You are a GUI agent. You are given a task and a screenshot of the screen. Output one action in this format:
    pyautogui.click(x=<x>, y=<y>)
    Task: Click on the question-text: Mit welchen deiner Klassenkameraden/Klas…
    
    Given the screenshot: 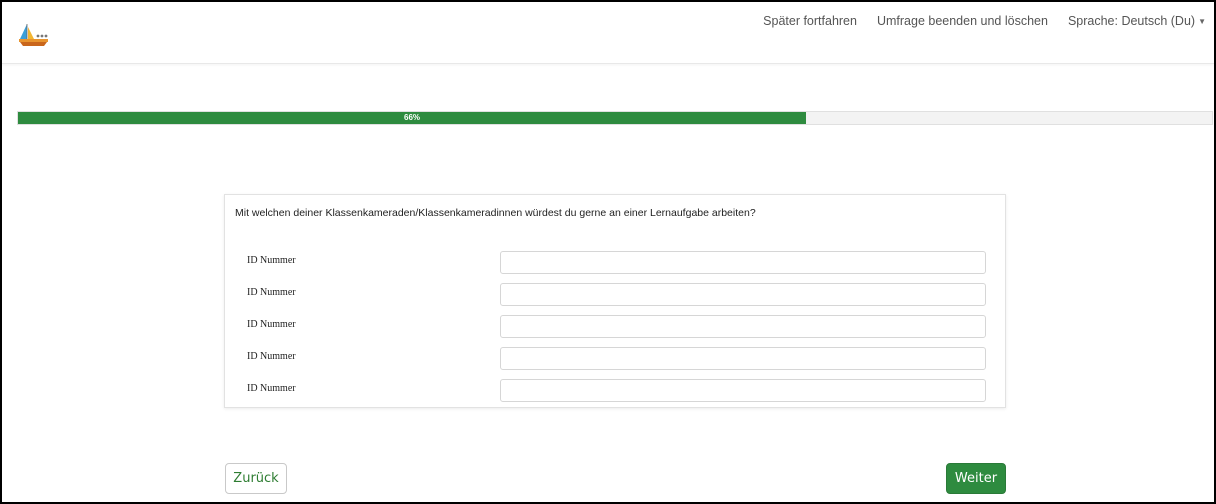 What is the action you would take?
    pyautogui.click(x=495, y=213)
    